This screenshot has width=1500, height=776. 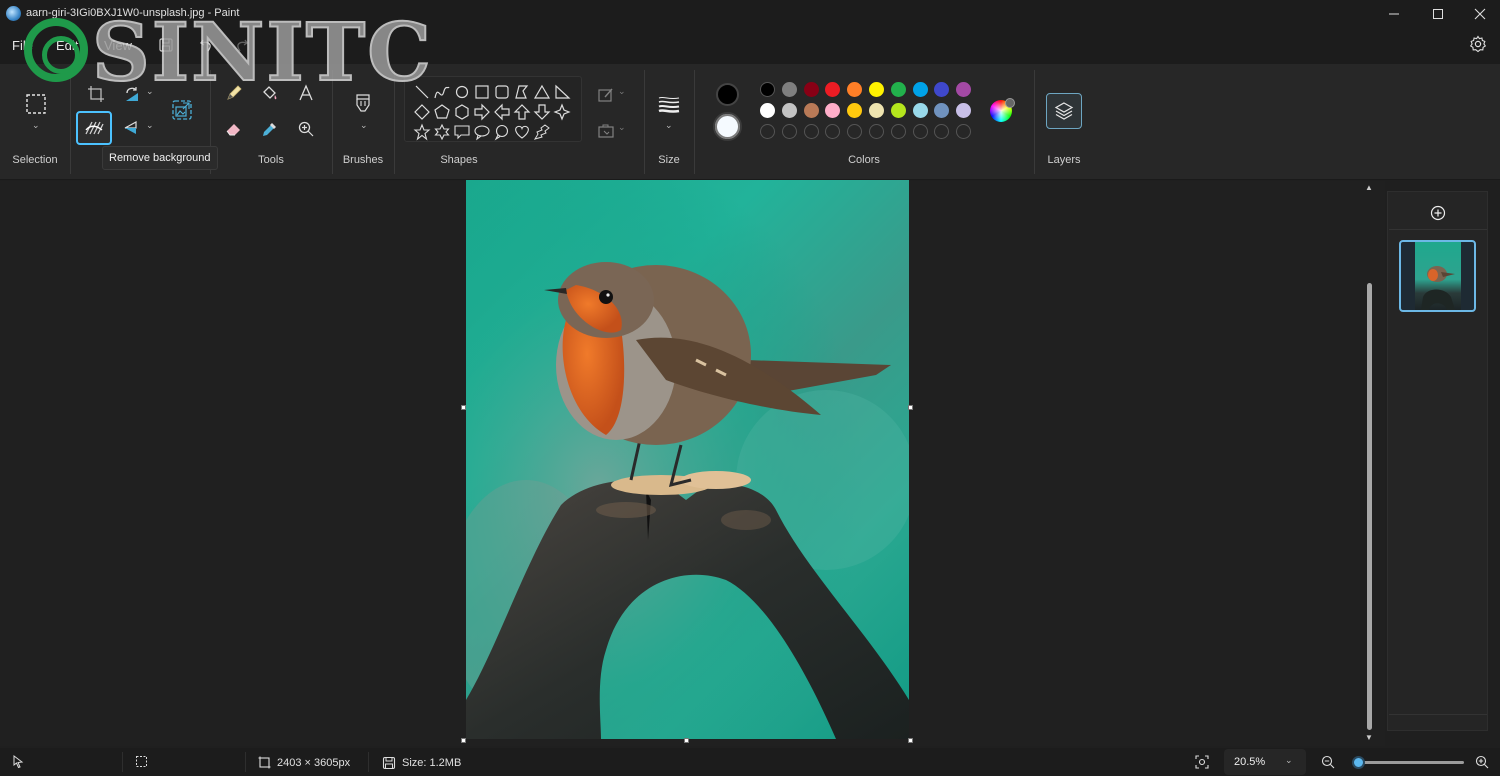 I want to click on shape-polygon-icon, so click(x=522, y=92).